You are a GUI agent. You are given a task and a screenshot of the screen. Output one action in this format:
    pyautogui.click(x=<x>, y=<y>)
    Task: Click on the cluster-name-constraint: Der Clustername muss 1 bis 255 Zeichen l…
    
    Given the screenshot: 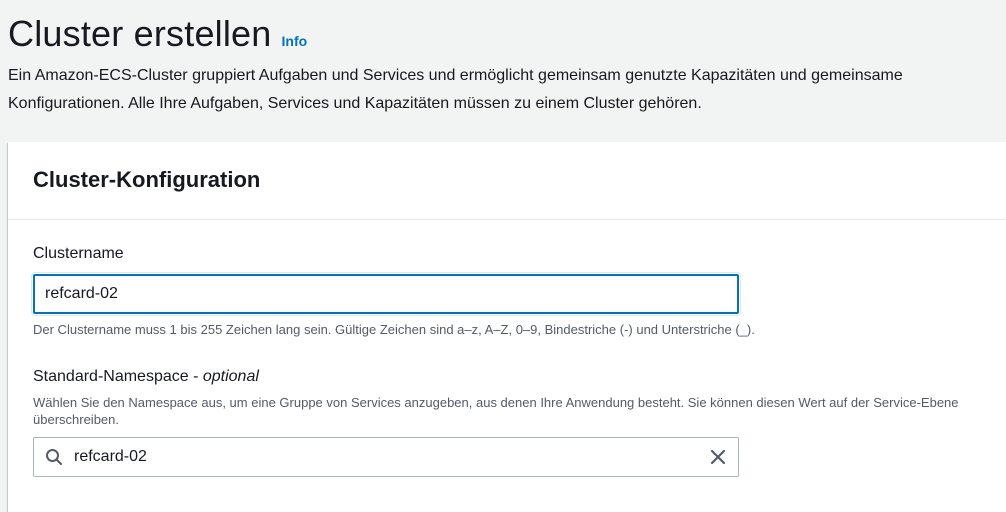 What is the action you would take?
    pyautogui.click(x=394, y=329)
    